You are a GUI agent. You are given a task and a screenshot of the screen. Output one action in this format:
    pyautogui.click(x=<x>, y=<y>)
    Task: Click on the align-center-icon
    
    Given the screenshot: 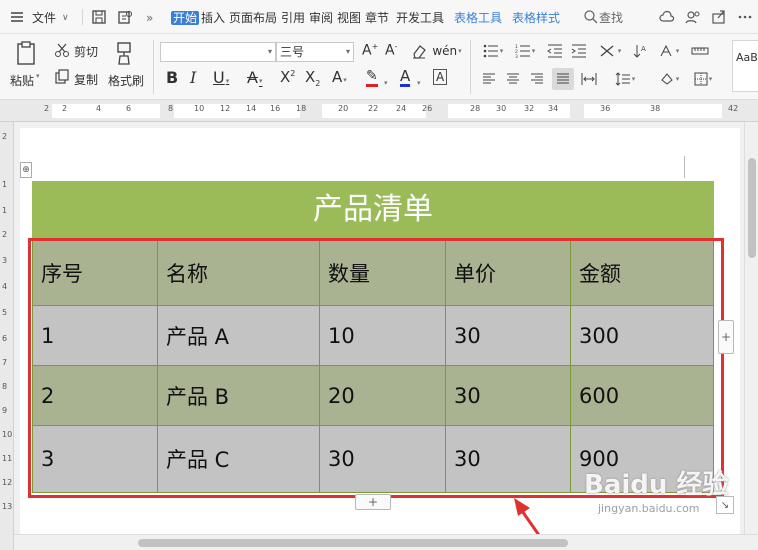 What is the action you would take?
    pyautogui.click(x=513, y=79)
    